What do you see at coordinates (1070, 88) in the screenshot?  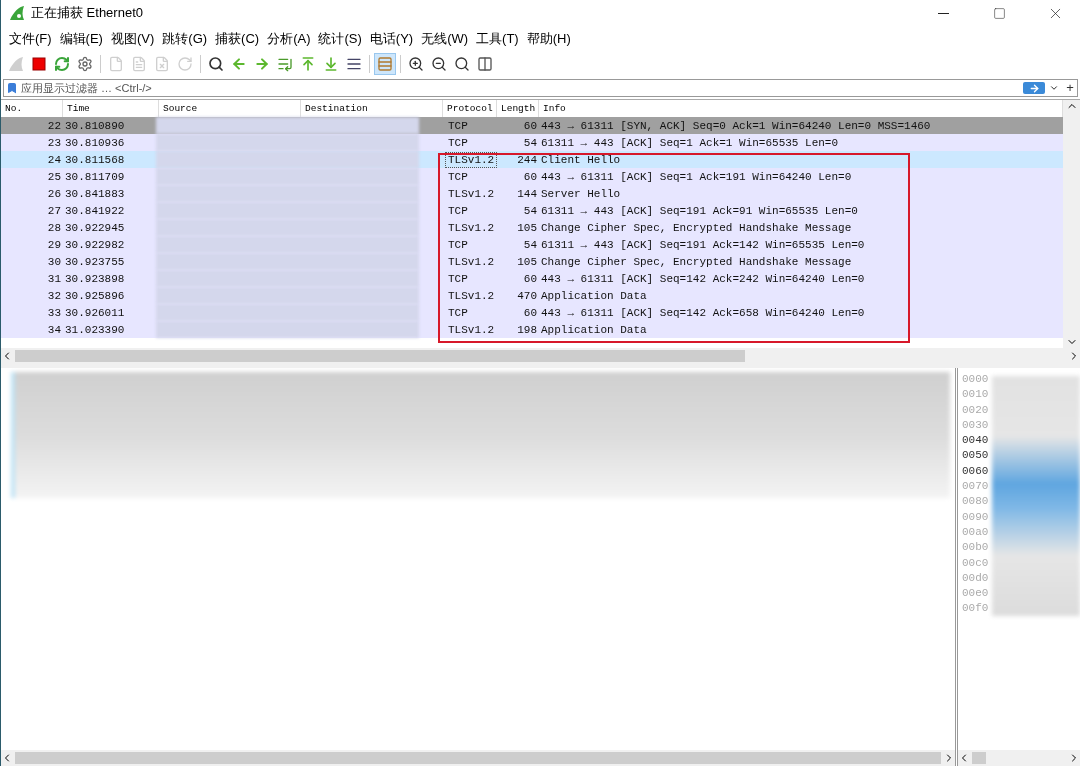 I see `add-button: +` at bounding box center [1070, 88].